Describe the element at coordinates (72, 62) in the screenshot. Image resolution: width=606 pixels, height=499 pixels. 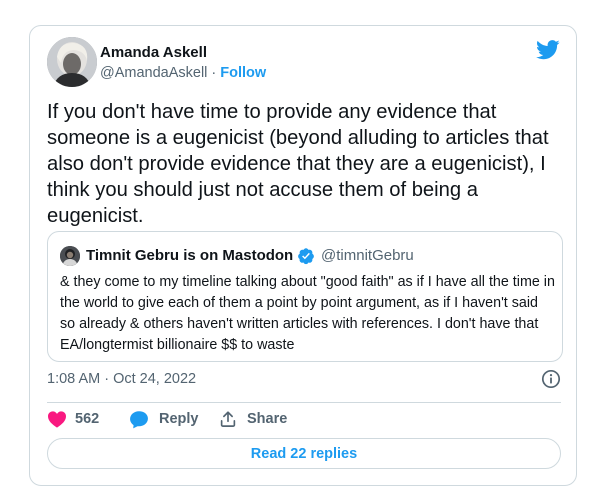
I see `avatar` at that location.